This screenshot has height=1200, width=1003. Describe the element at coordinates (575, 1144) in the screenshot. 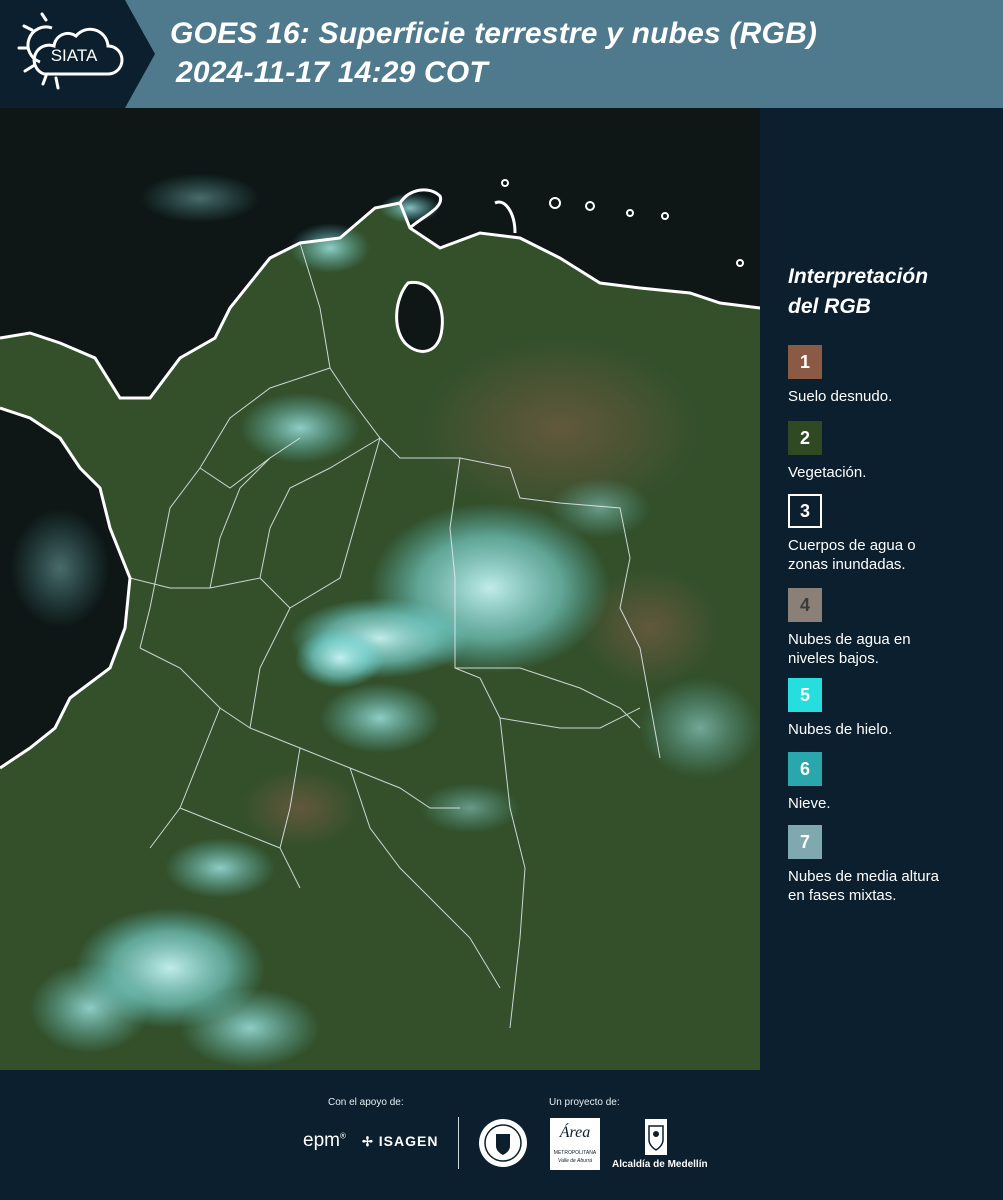

I see `area-metropolitana-logo: Área METROPOLITANA Valle de Aburrá` at that location.